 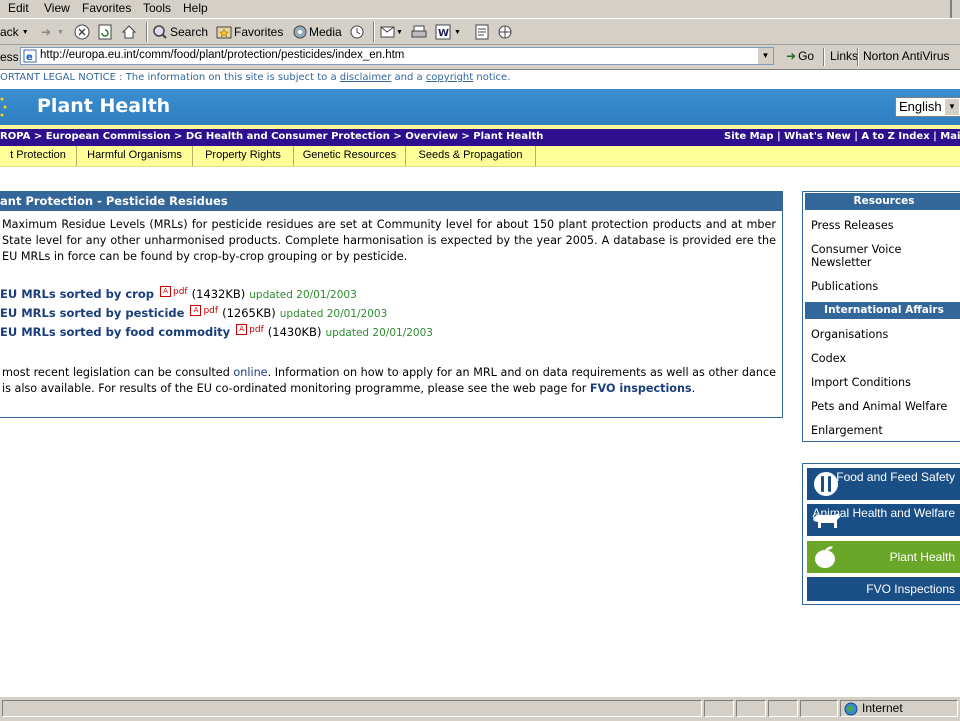 I want to click on go-button: ➜ Go, so click(x=800, y=56).